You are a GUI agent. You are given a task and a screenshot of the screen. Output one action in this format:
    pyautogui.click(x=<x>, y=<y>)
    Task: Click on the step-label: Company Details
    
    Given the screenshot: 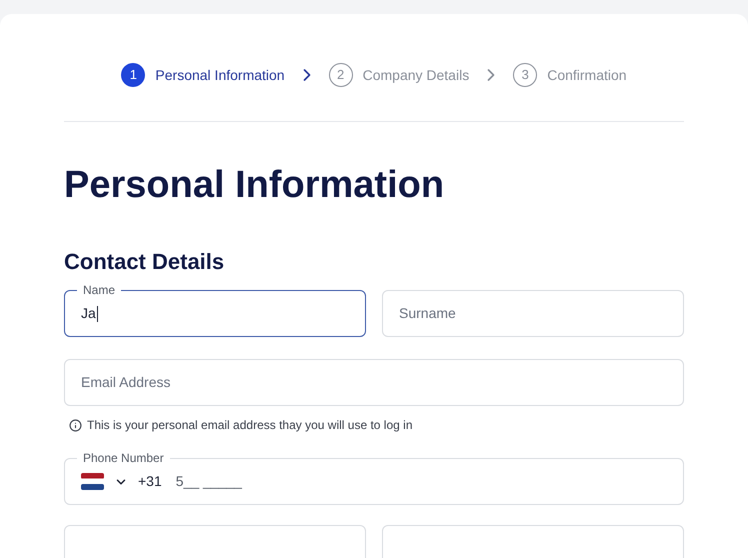 What is the action you would take?
    pyautogui.click(x=416, y=75)
    